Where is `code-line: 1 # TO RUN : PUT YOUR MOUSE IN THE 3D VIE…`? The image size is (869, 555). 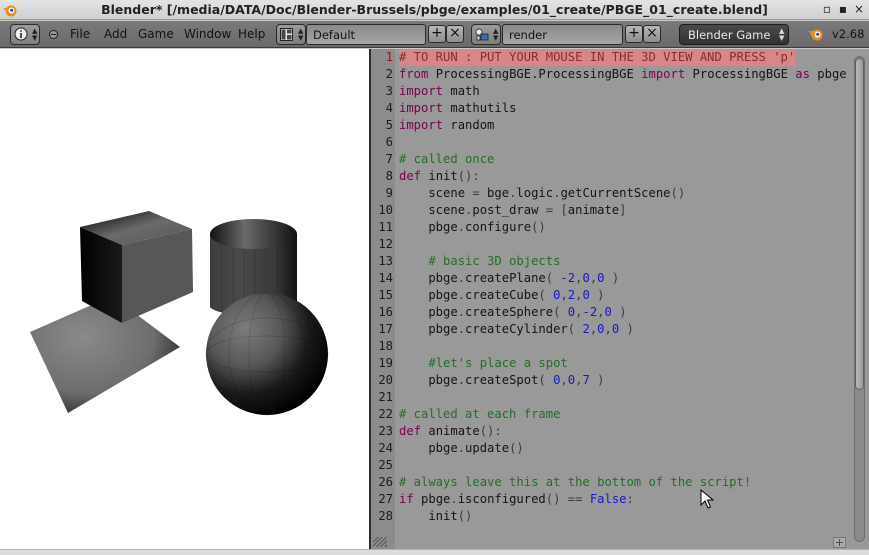 code-line: 1 # TO RUN : PUT YOUR MOUSE IN THE 3D VIE… is located at coordinates (611, 57).